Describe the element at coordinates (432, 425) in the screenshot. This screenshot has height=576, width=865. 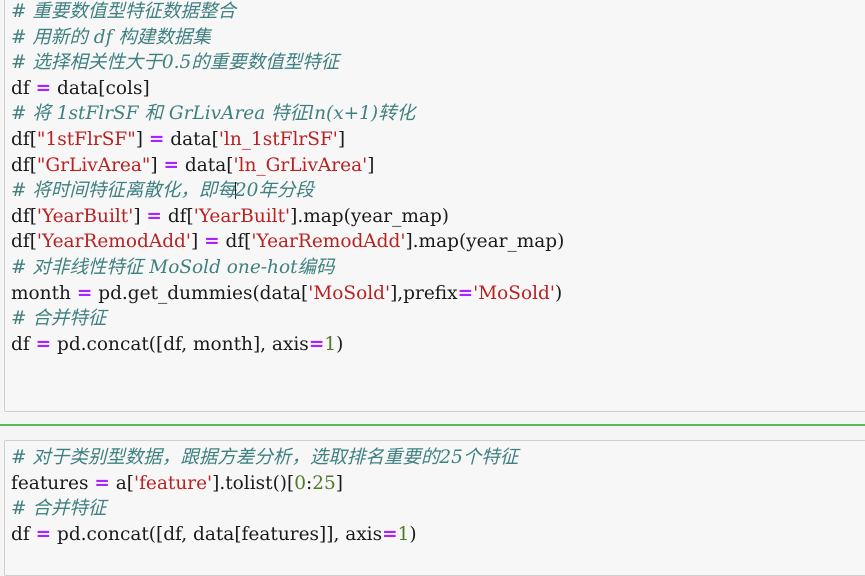
I see `cell-divider` at that location.